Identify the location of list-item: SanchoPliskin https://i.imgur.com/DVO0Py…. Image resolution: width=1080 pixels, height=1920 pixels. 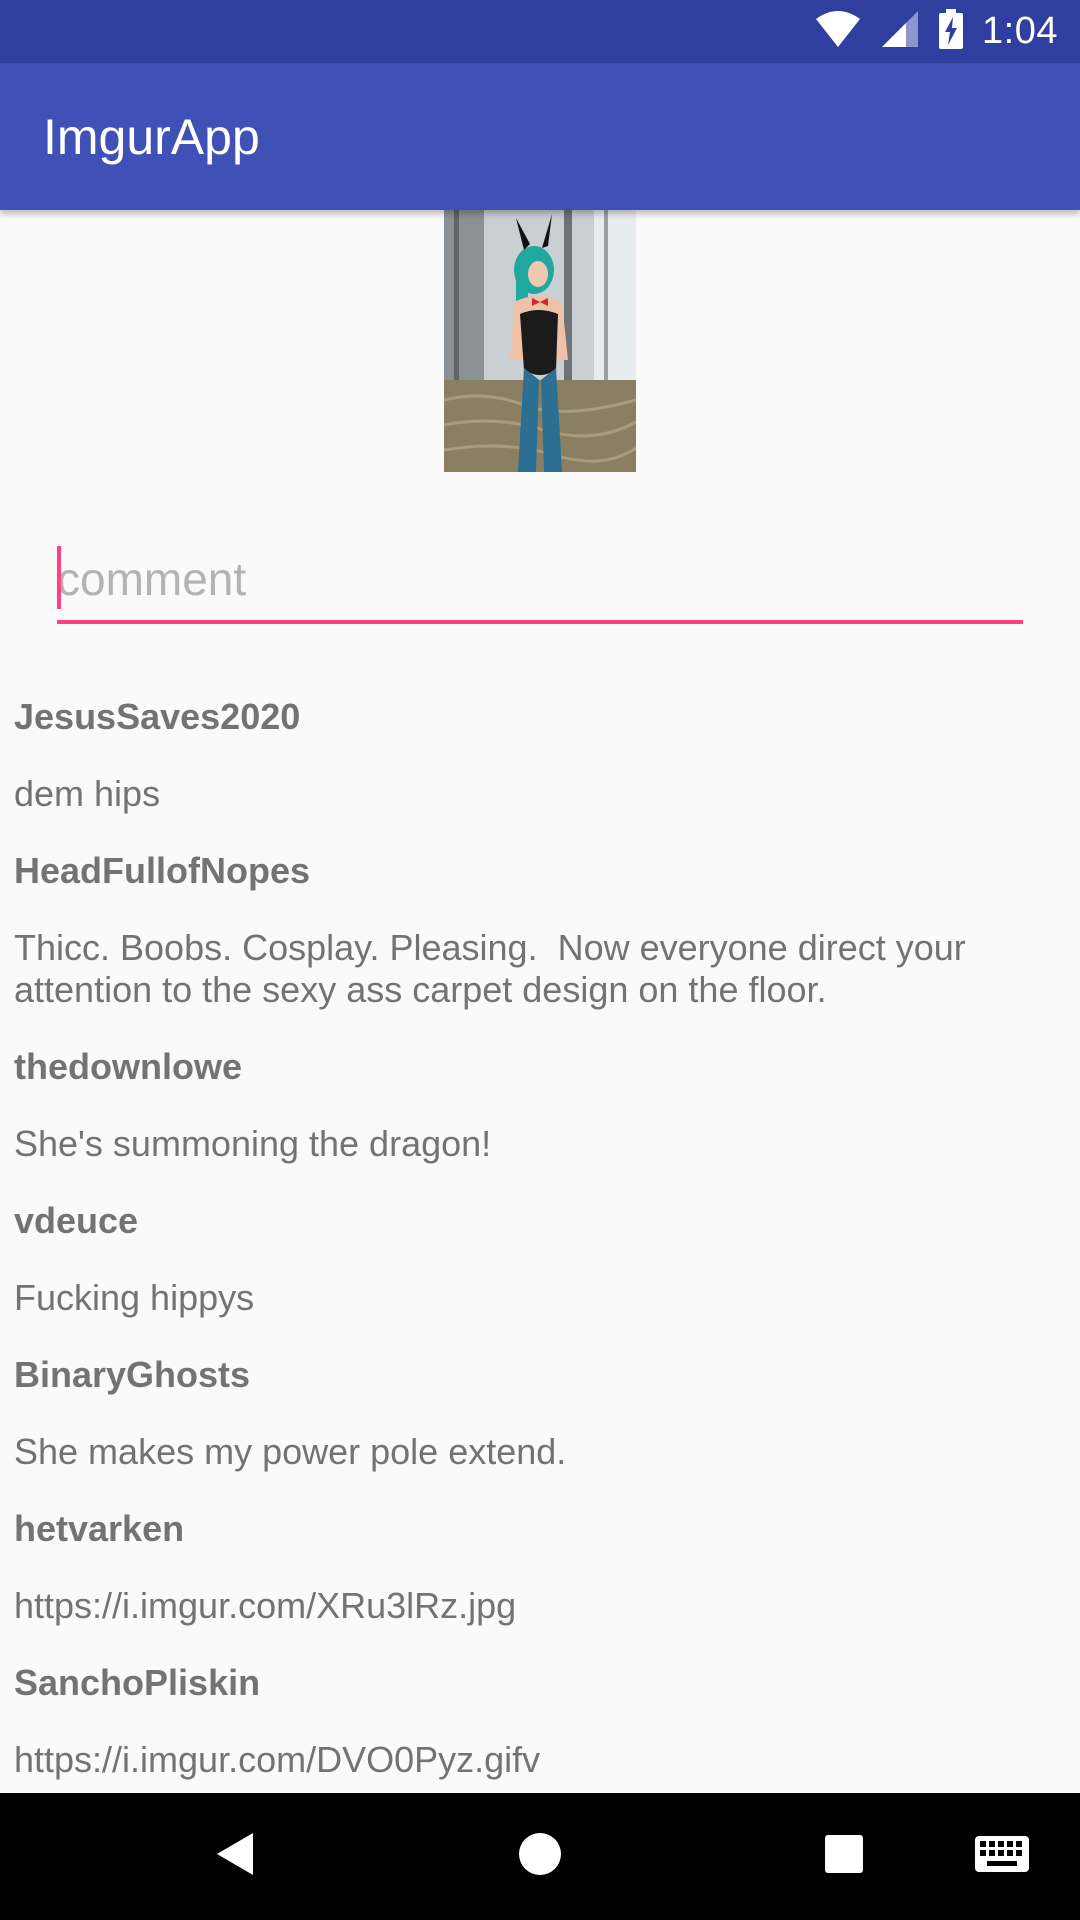
(539, 1721).